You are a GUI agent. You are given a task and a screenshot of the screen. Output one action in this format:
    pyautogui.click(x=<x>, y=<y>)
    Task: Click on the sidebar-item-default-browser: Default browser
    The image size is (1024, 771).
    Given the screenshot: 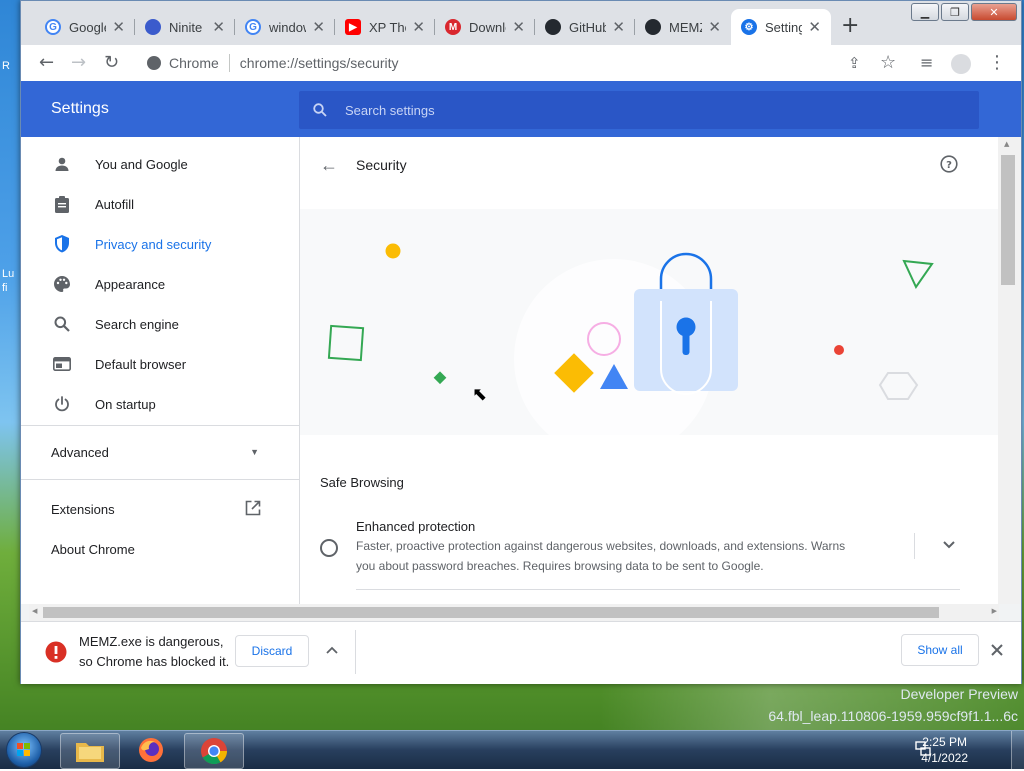 What is the action you would take?
    pyautogui.click(x=160, y=364)
    